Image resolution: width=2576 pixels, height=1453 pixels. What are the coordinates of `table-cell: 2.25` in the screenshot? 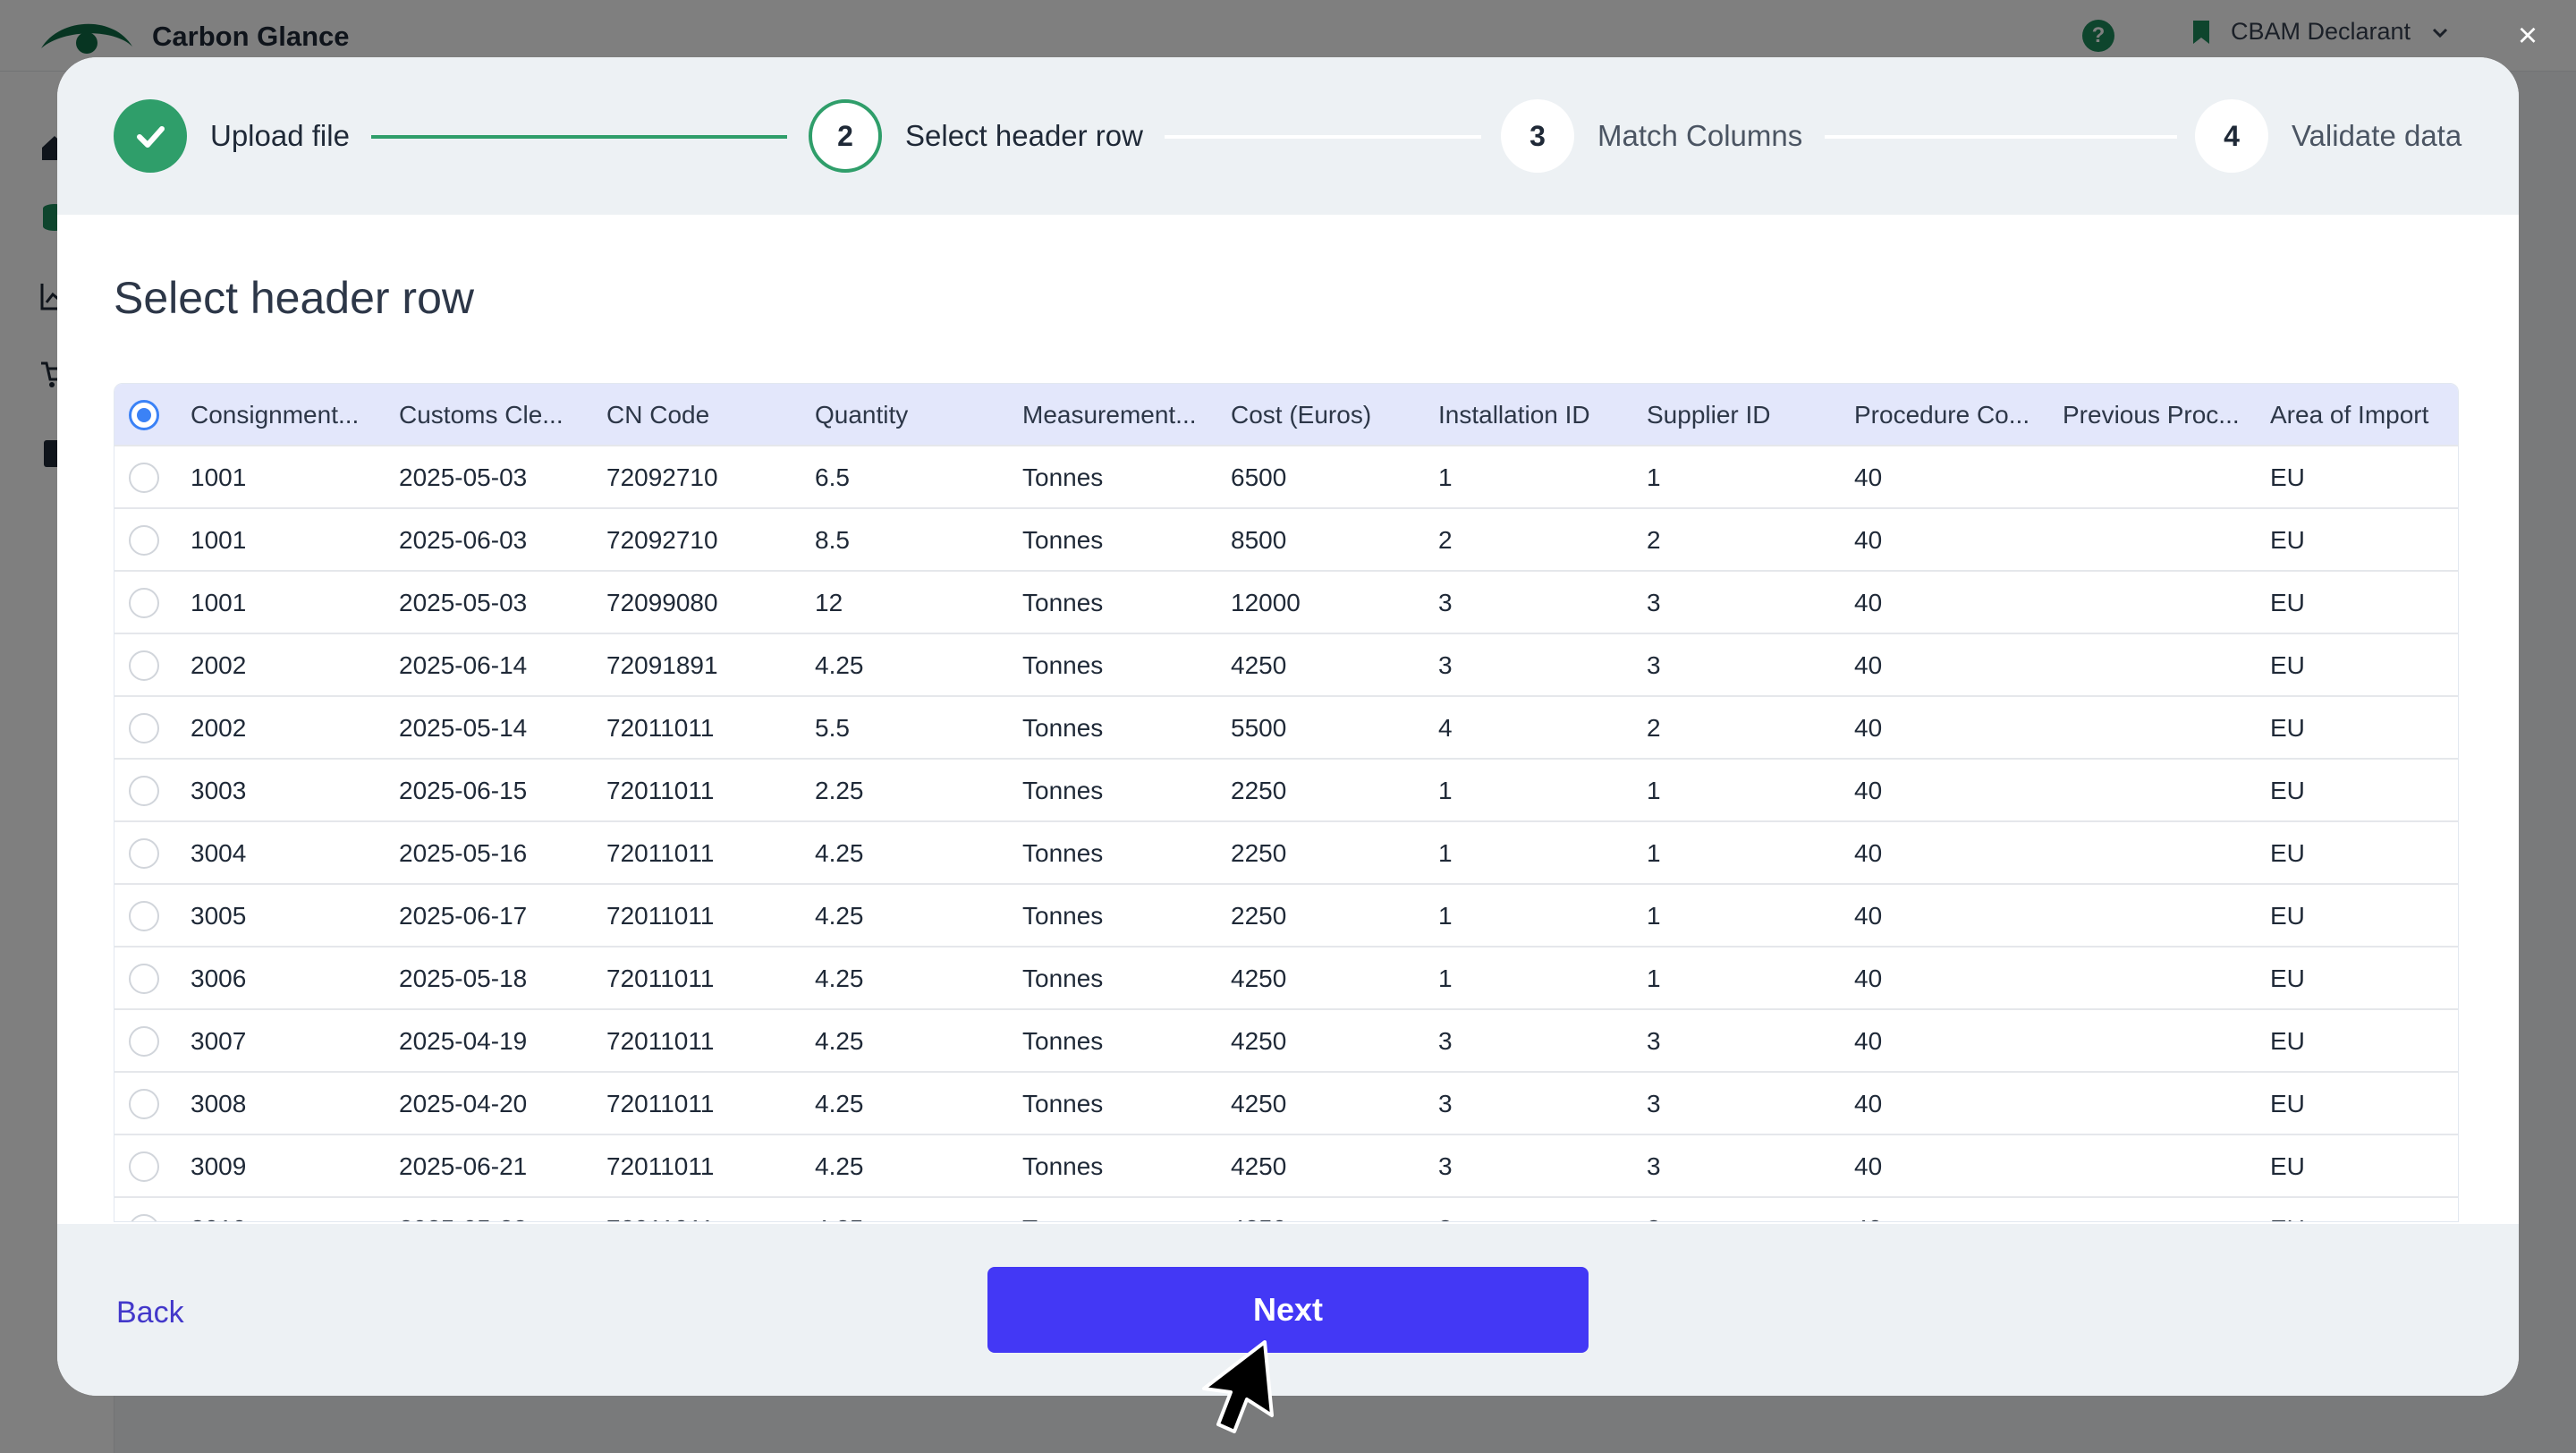 It's located at (839, 790).